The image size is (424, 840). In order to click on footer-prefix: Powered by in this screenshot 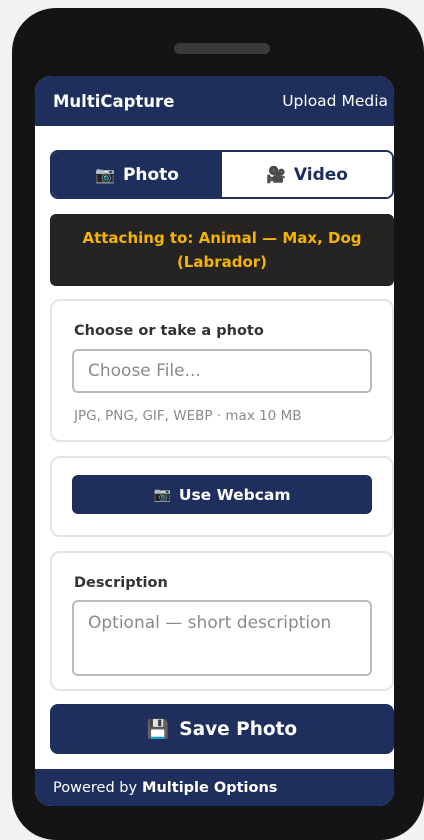, I will do `click(95, 787)`.